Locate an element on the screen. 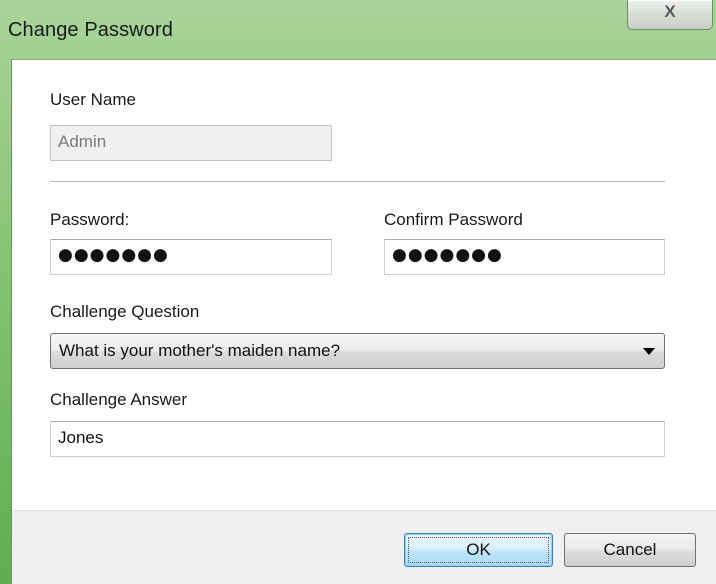 This screenshot has width=716, height=584. user-name-field: Admin is located at coordinates (191, 143).